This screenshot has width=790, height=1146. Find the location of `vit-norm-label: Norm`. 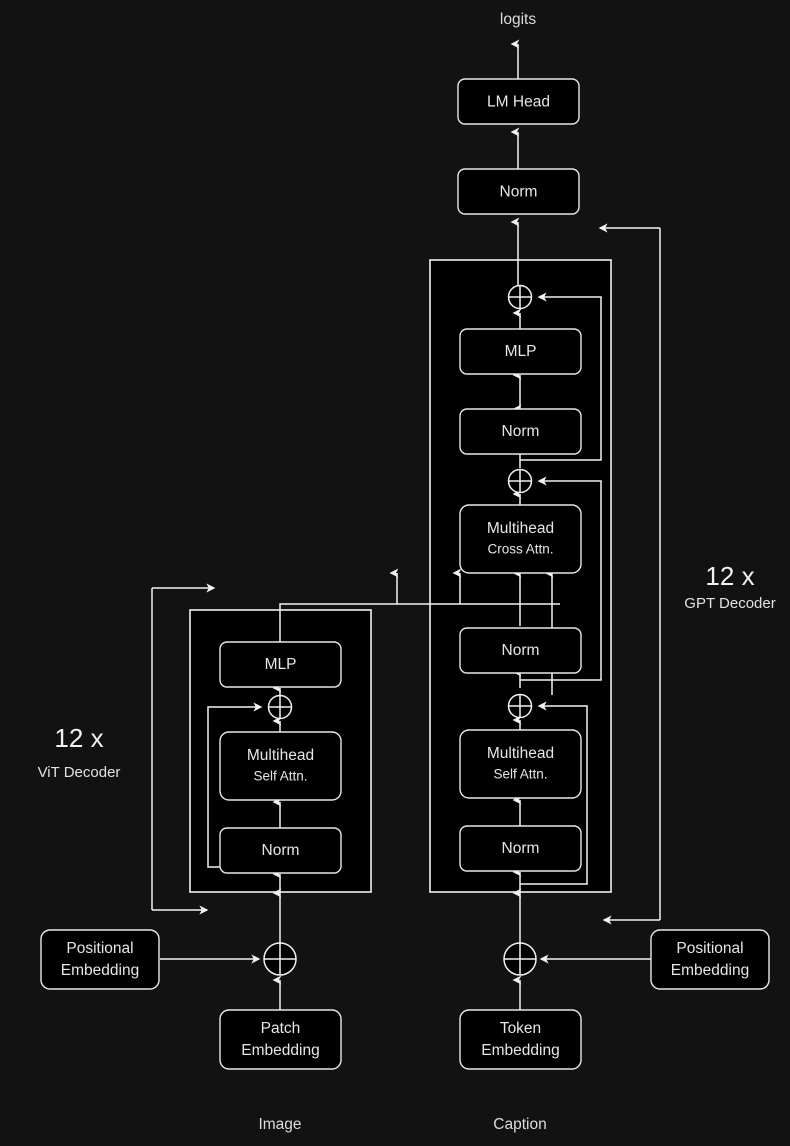

vit-norm-label: Norm is located at coordinates (281, 850).